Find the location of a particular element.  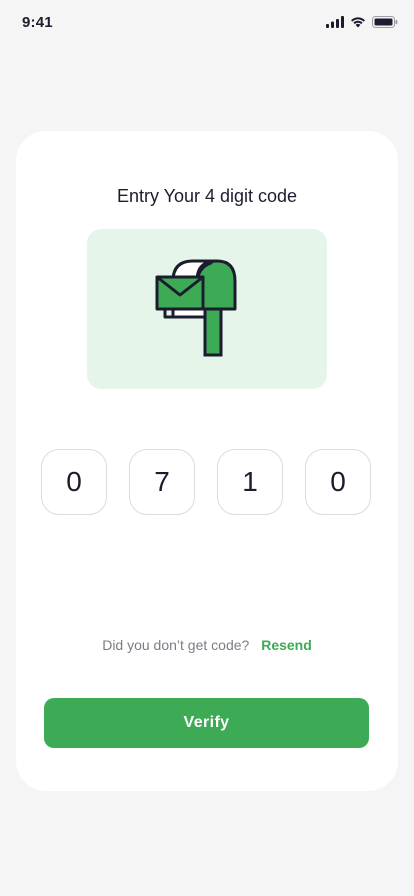

battery-icon is located at coordinates (385, 22).